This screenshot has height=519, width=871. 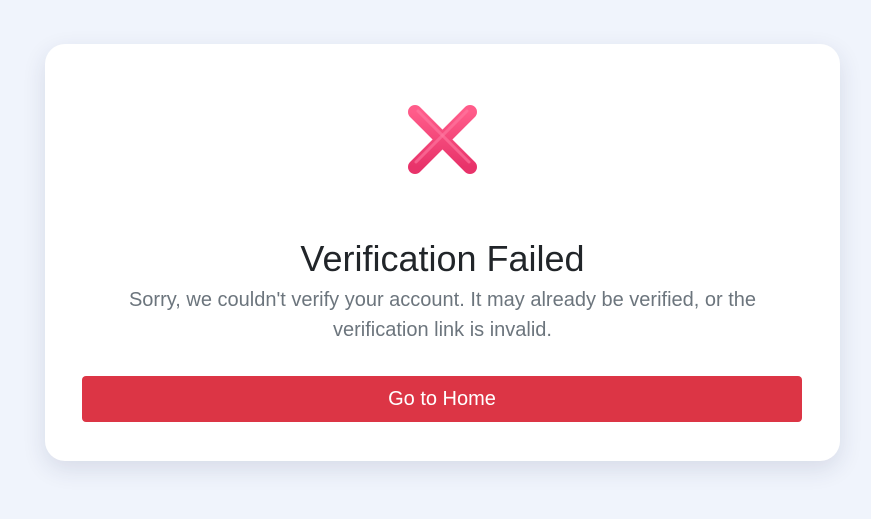 What do you see at coordinates (442, 399) in the screenshot?
I see `go-home-button: Go to Home` at bounding box center [442, 399].